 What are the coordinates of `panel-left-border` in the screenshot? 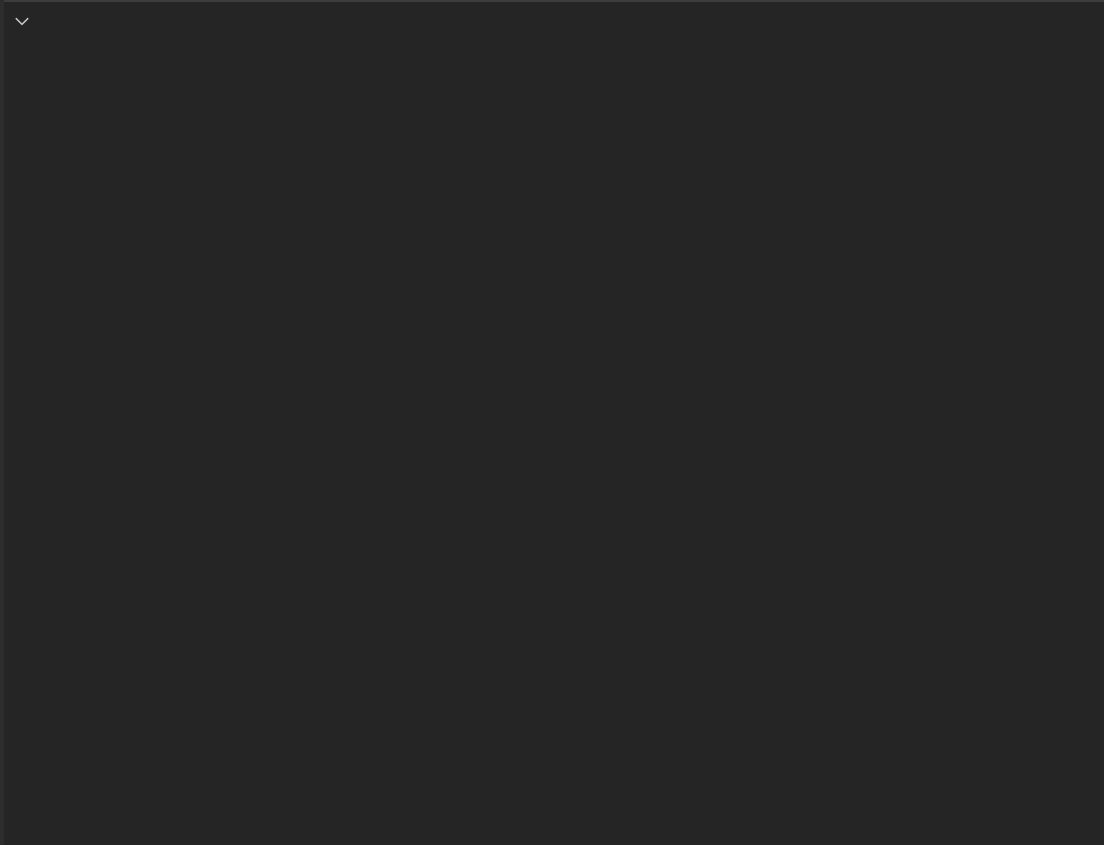 It's located at (2, 422).